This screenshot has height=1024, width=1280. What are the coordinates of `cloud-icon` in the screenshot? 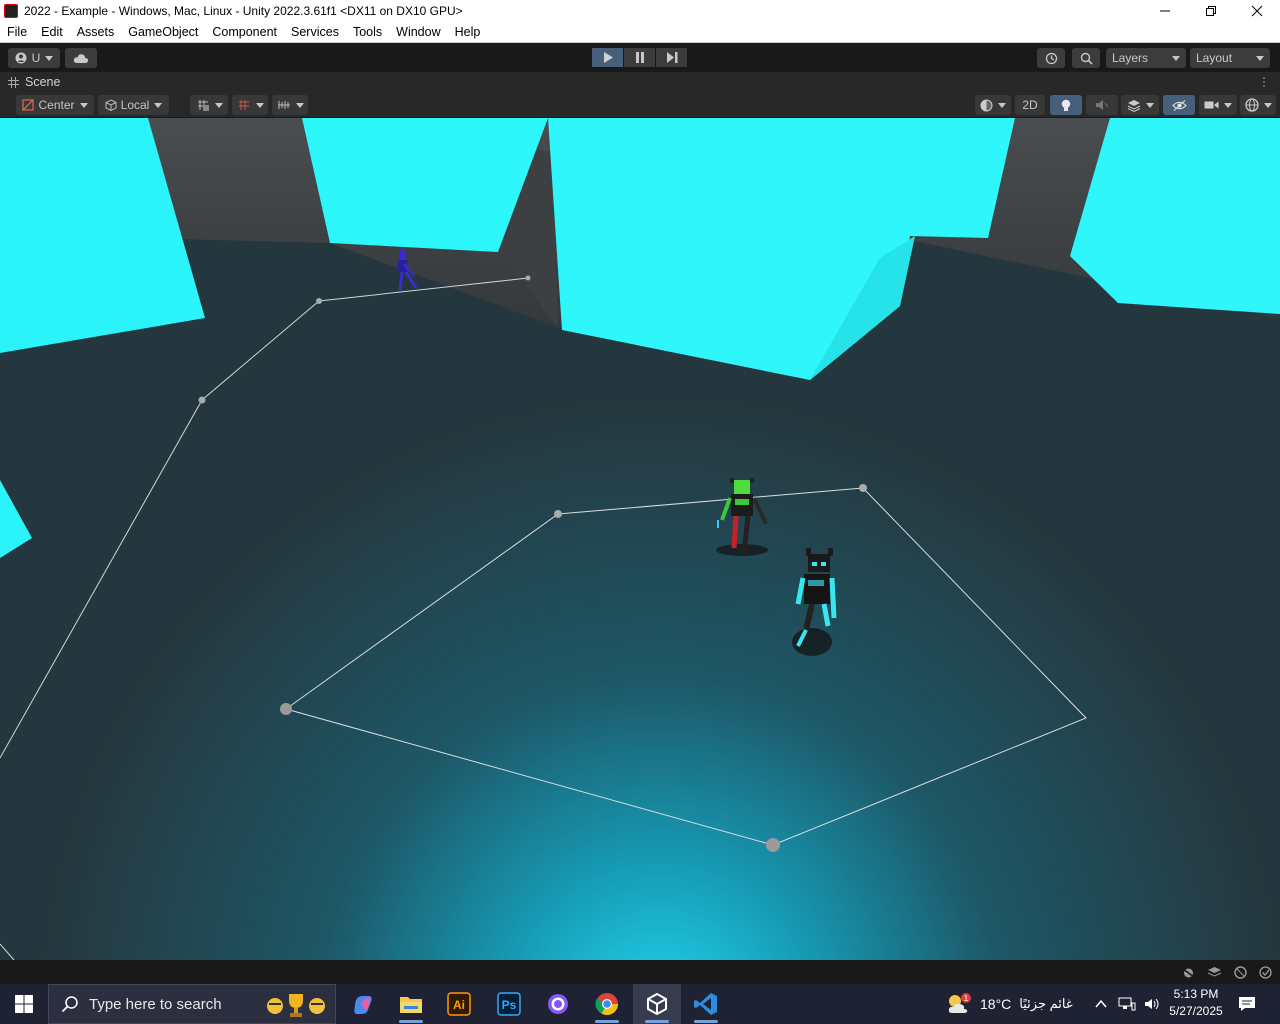 It's located at (81, 58).